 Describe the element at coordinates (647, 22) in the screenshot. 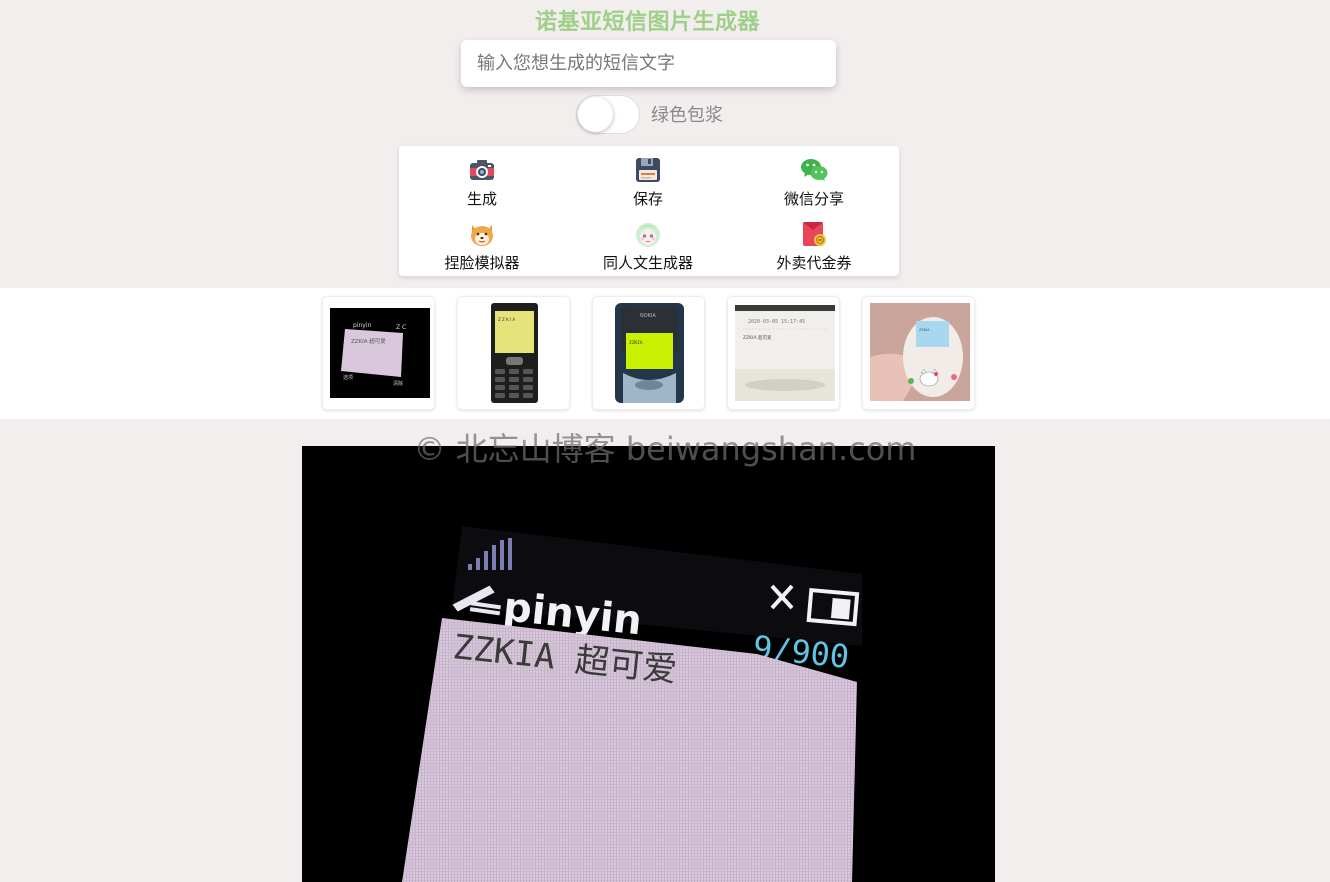

I see `page-title: 诺基亚短信图片生成器` at that location.